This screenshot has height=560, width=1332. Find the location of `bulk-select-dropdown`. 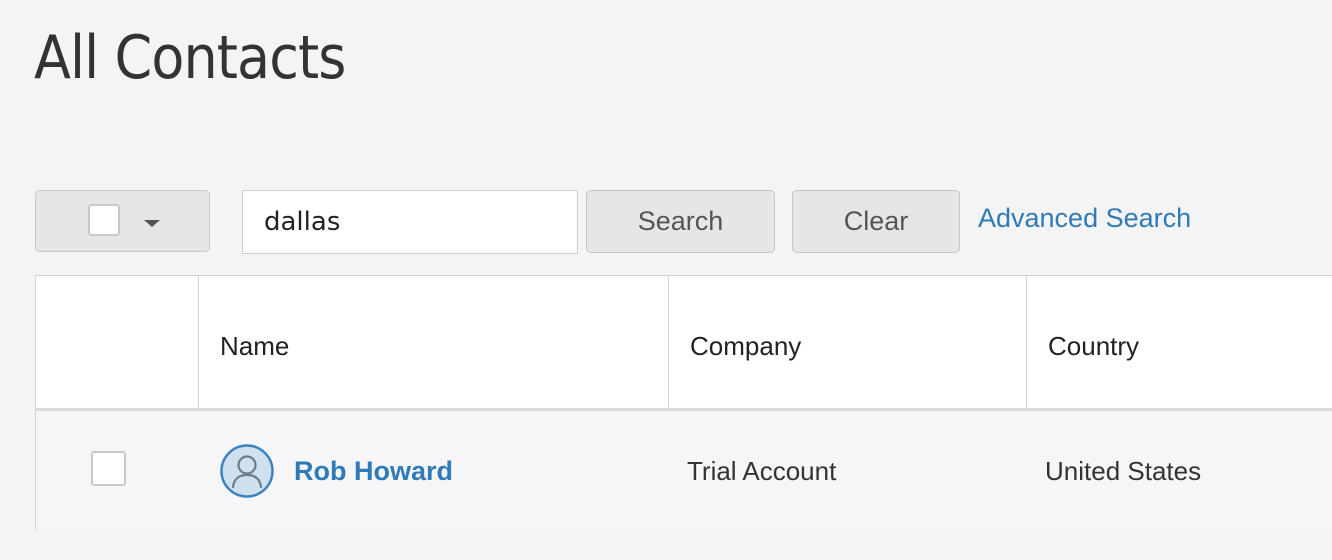

bulk-select-dropdown is located at coordinates (122, 221).